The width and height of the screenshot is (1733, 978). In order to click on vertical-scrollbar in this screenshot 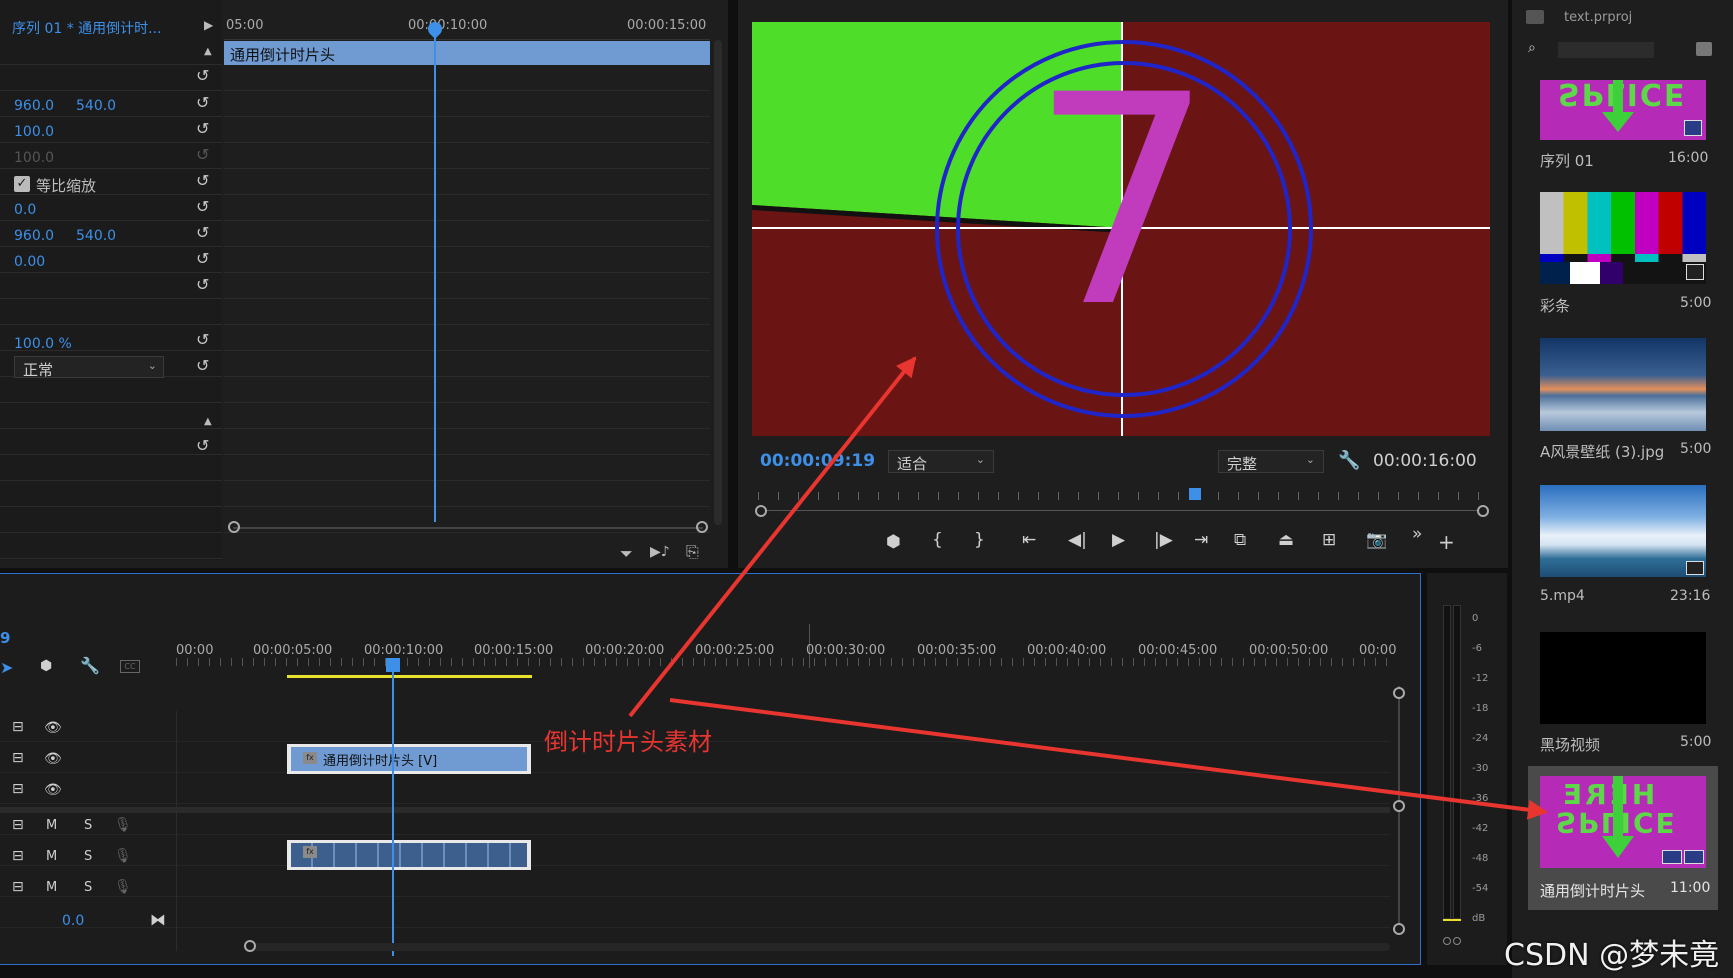, I will do `click(718, 282)`.